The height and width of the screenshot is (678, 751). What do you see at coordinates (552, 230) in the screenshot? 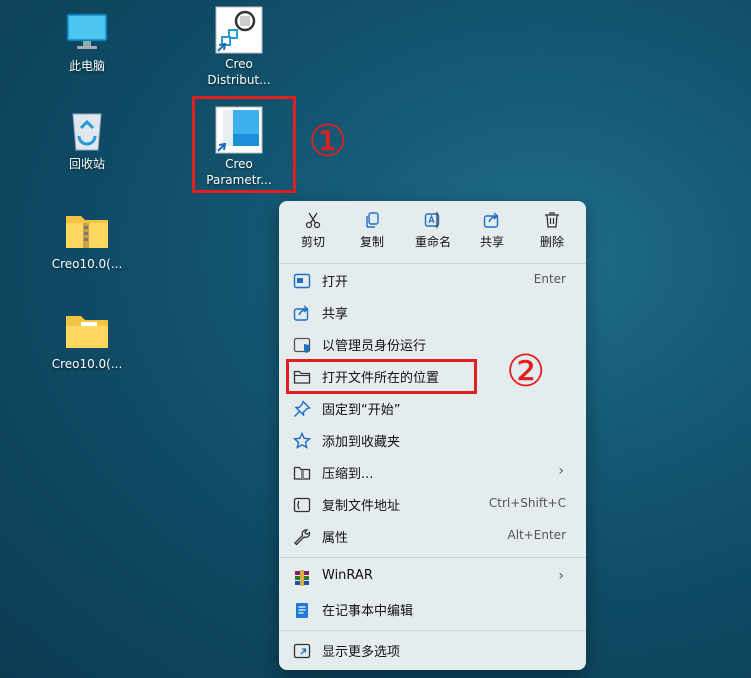
I see `delete-button: 删除` at bounding box center [552, 230].